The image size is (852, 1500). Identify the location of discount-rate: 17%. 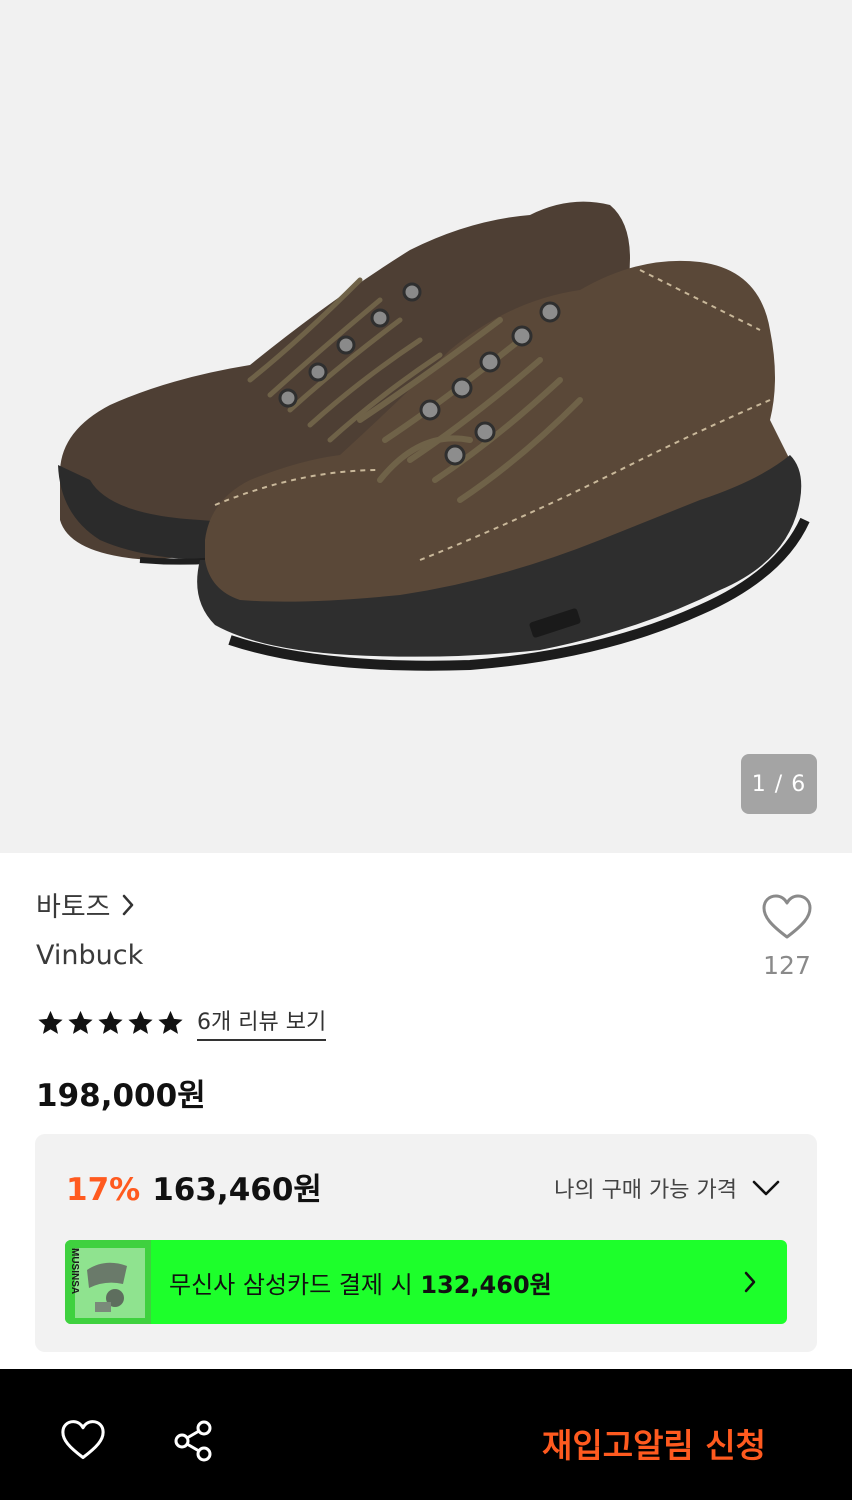
(103, 1190).